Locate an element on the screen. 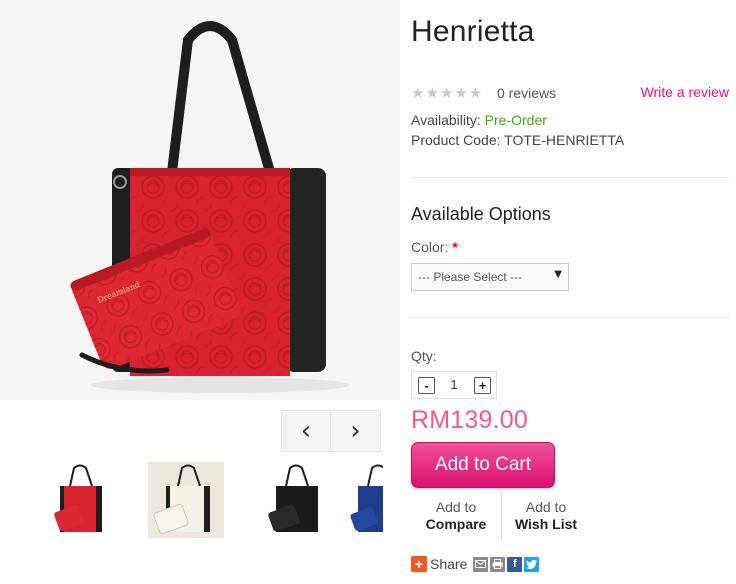 This screenshot has height=584, width=736. chevron-left-icon: ‹ is located at coordinates (306, 431).